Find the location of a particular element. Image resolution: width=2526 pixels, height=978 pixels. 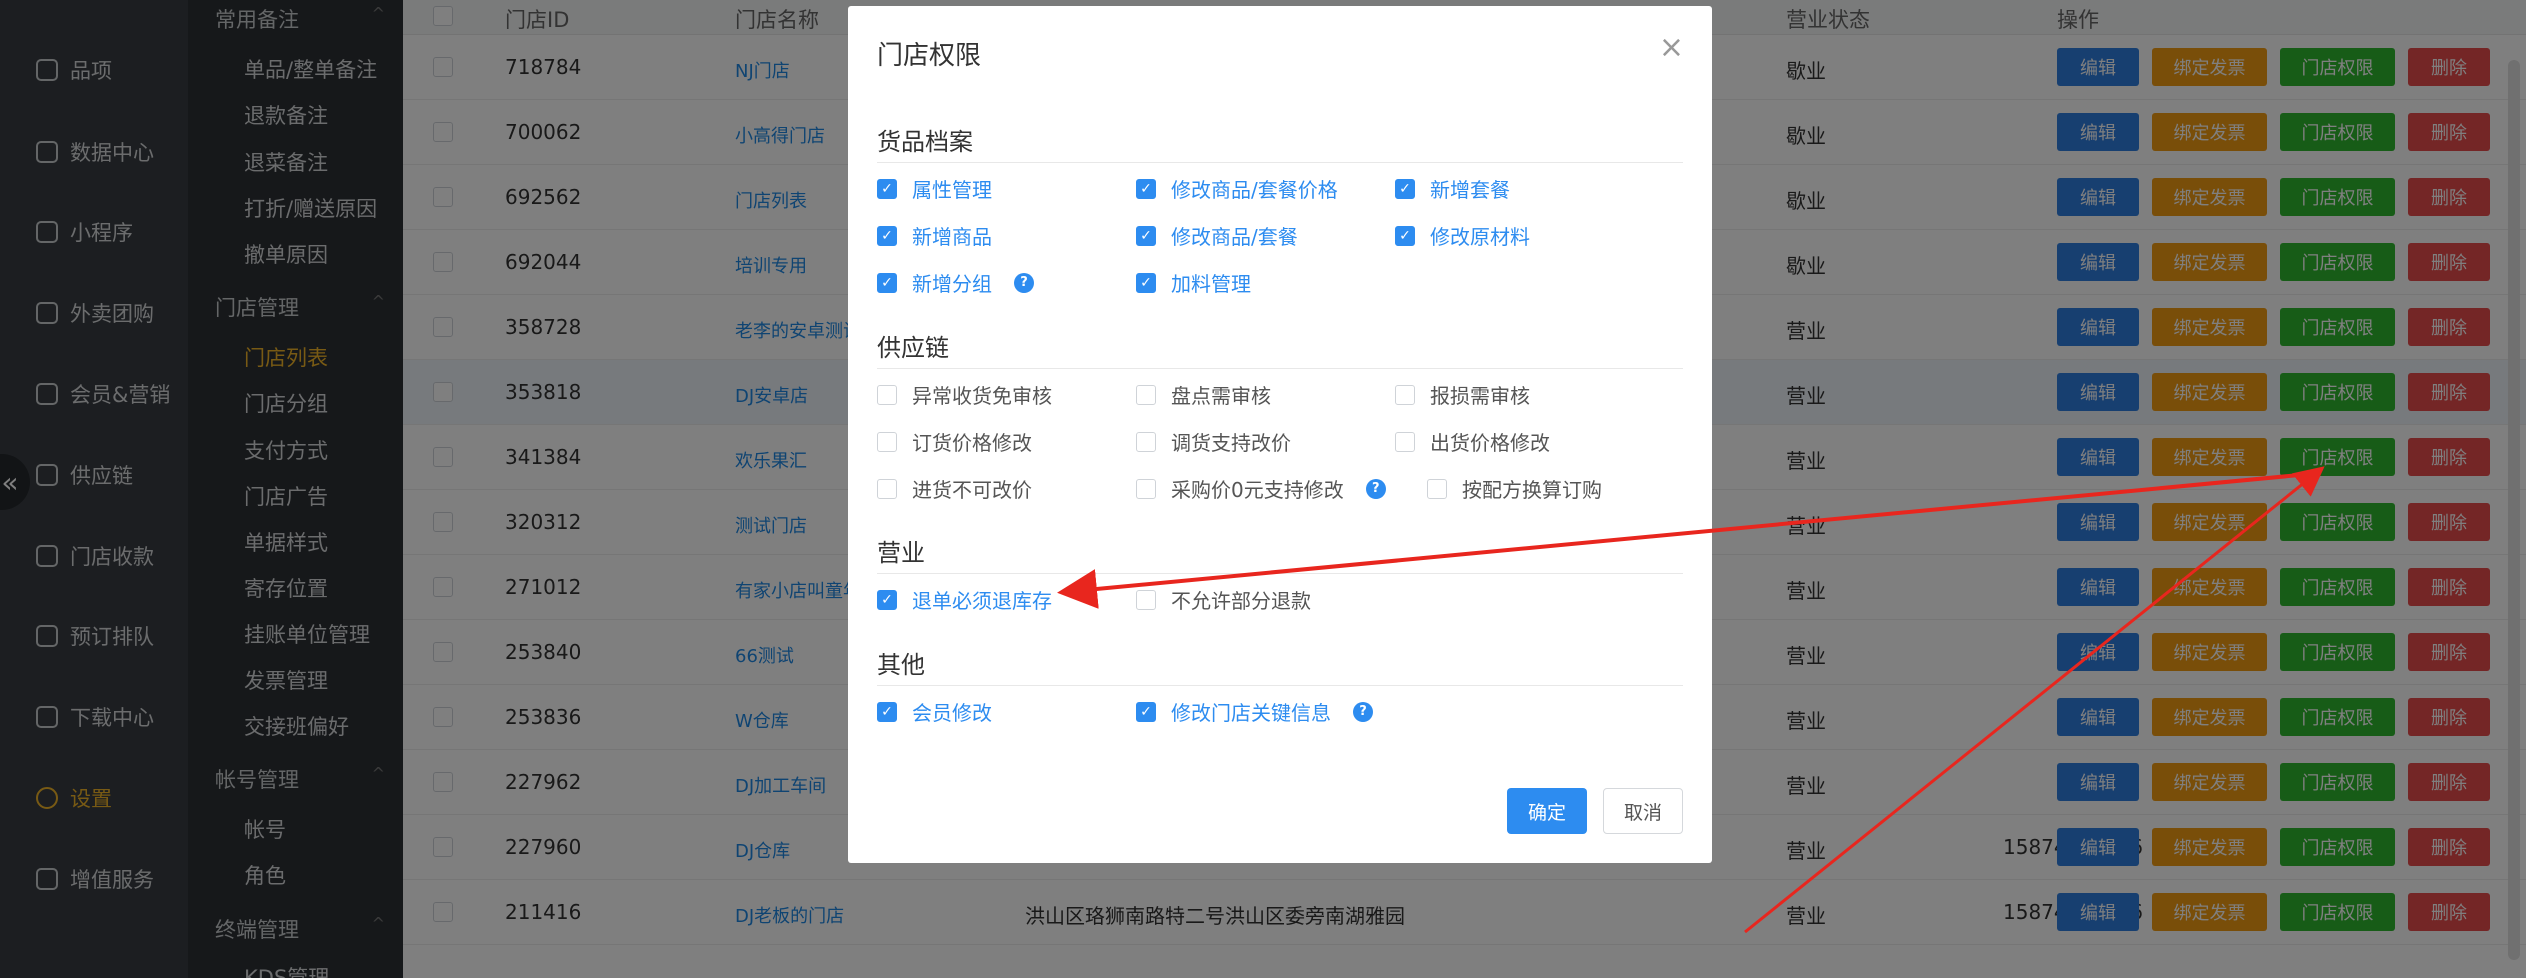

option-no-partial-refund: 不允许部分退款 is located at coordinates (1223, 599).